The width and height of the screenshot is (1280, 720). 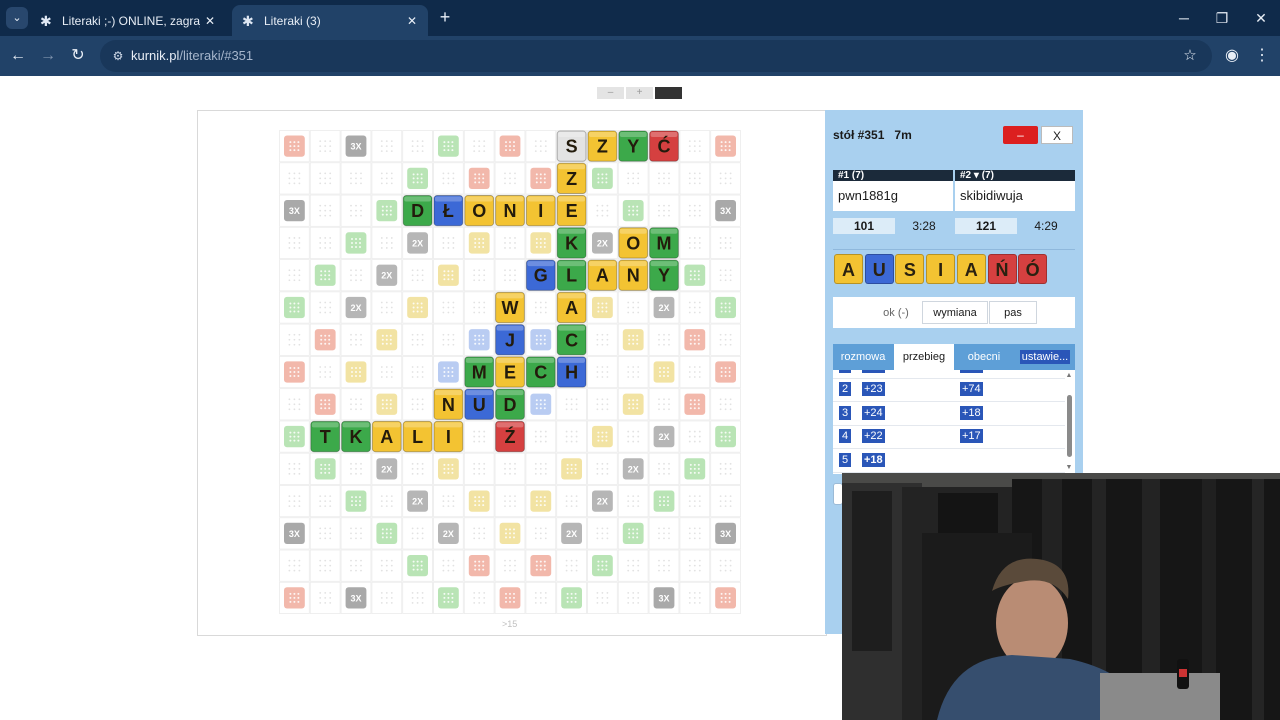 What do you see at coordinates (510, 340) in the screenshot?
I see `letter-tile: J` at bounding box center [510, 340].